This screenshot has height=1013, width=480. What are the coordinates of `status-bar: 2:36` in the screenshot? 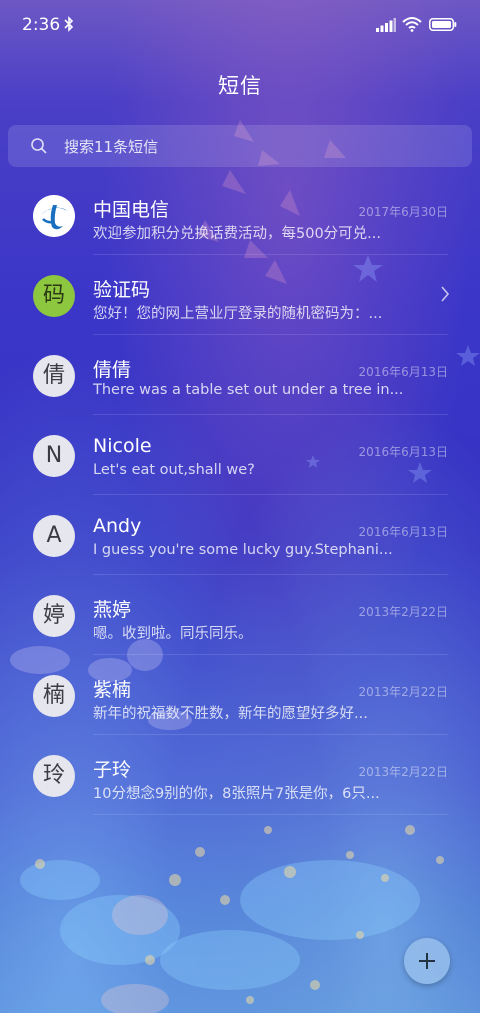 It's located at (240, 26).